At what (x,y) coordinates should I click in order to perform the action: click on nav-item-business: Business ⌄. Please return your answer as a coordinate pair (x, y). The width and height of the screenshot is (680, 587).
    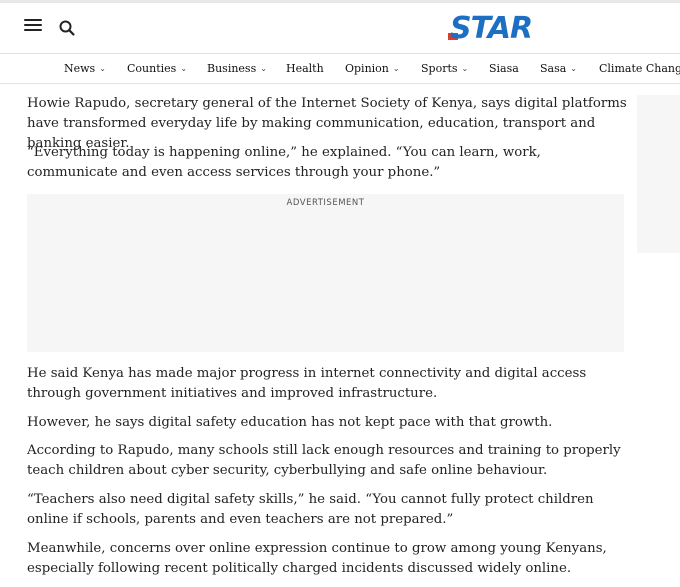
    Looking at the image, I should click on (237, 68).